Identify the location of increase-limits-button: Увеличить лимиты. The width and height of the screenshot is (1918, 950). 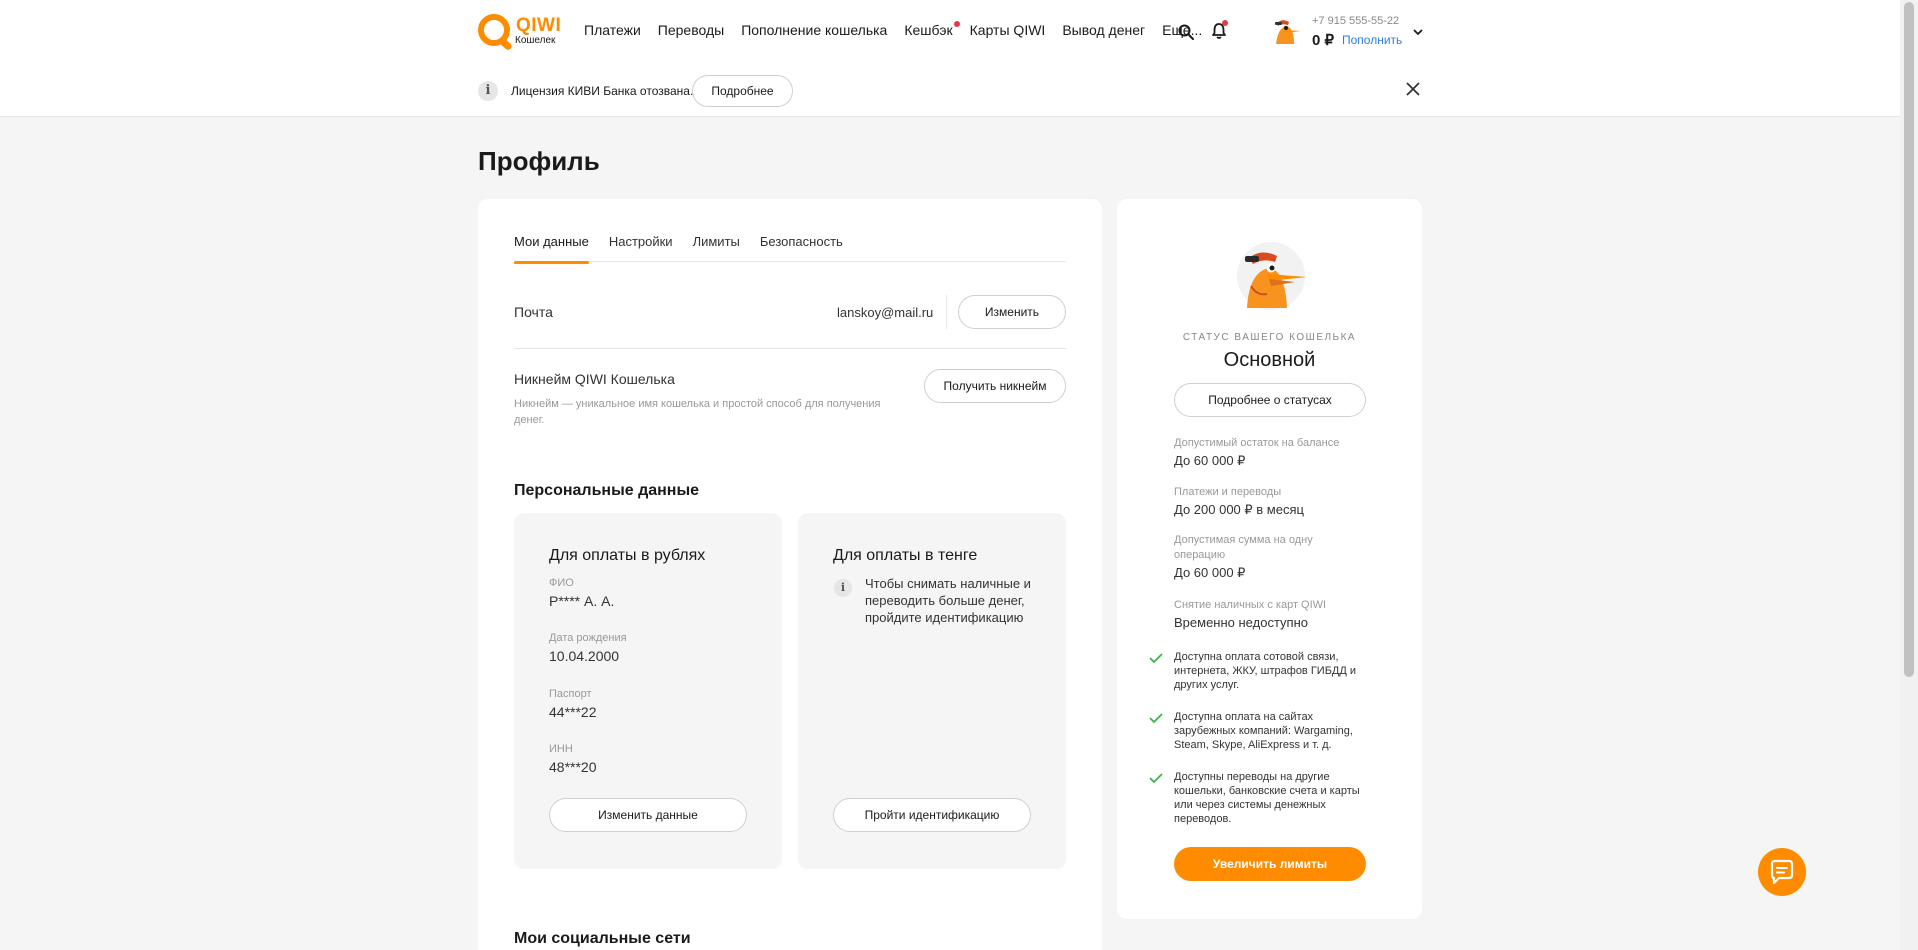
(1270, 864).